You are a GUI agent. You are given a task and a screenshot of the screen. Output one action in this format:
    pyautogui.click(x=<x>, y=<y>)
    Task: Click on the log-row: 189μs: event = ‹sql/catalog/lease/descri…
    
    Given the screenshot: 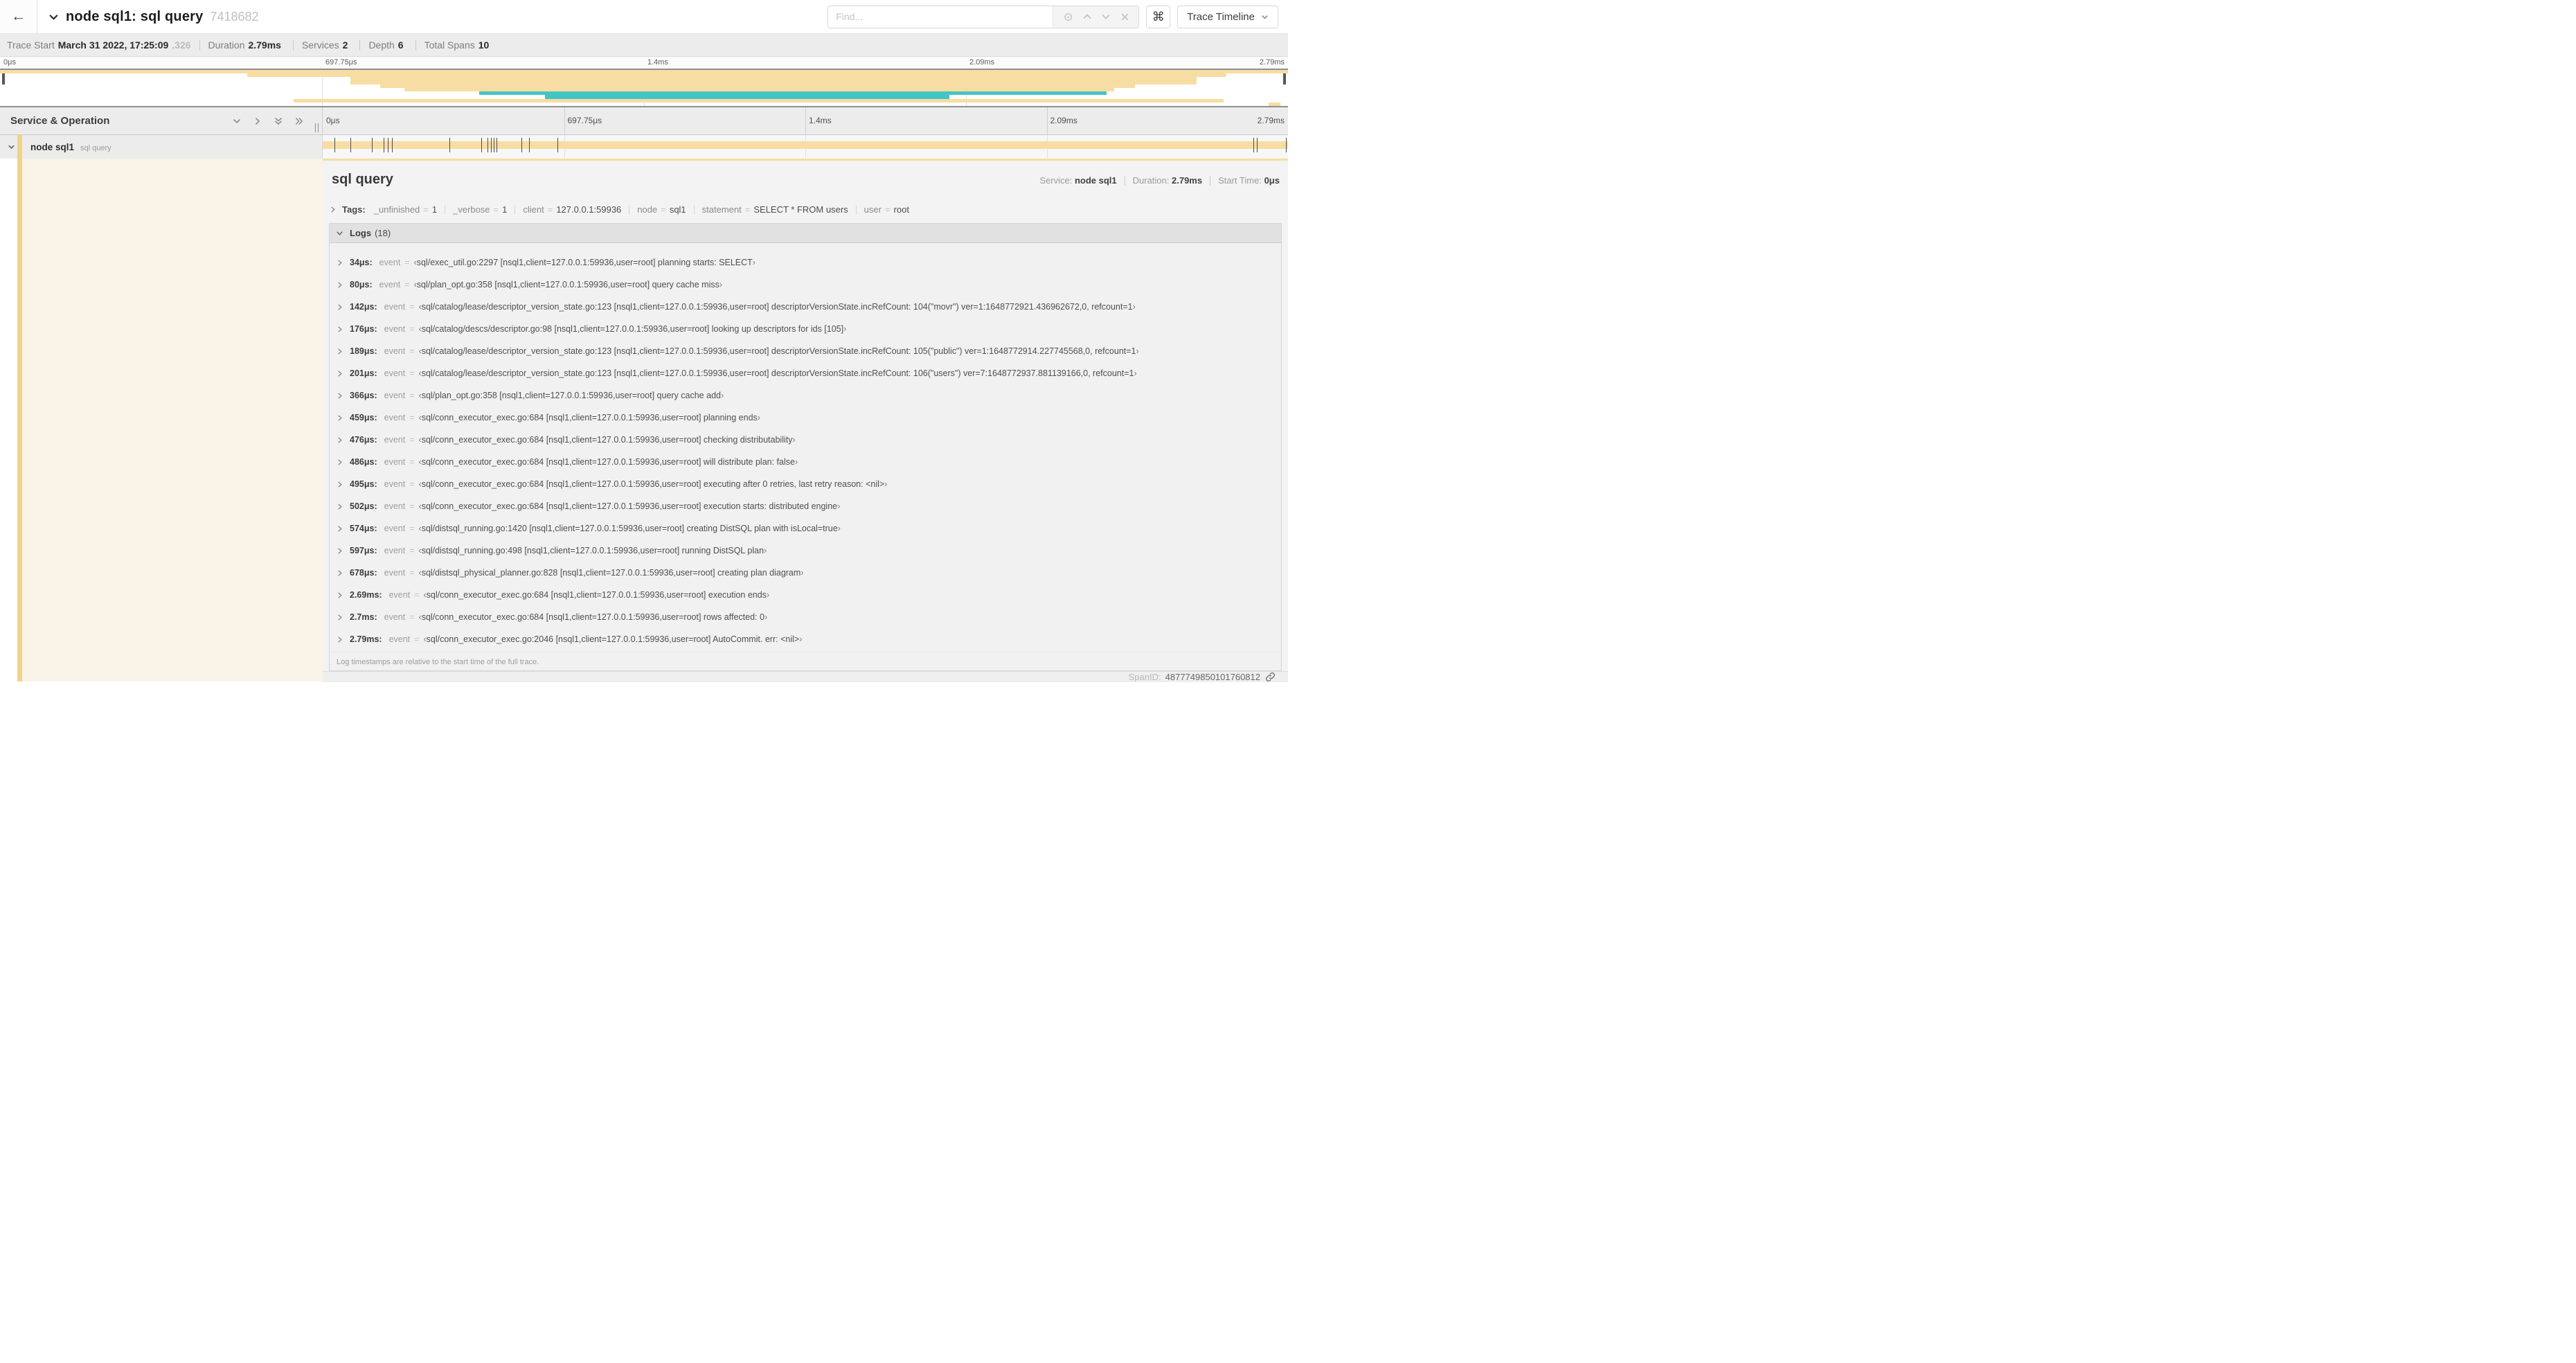 What is the action you would take?
    pyautogui.click(x=806, y=351)
    